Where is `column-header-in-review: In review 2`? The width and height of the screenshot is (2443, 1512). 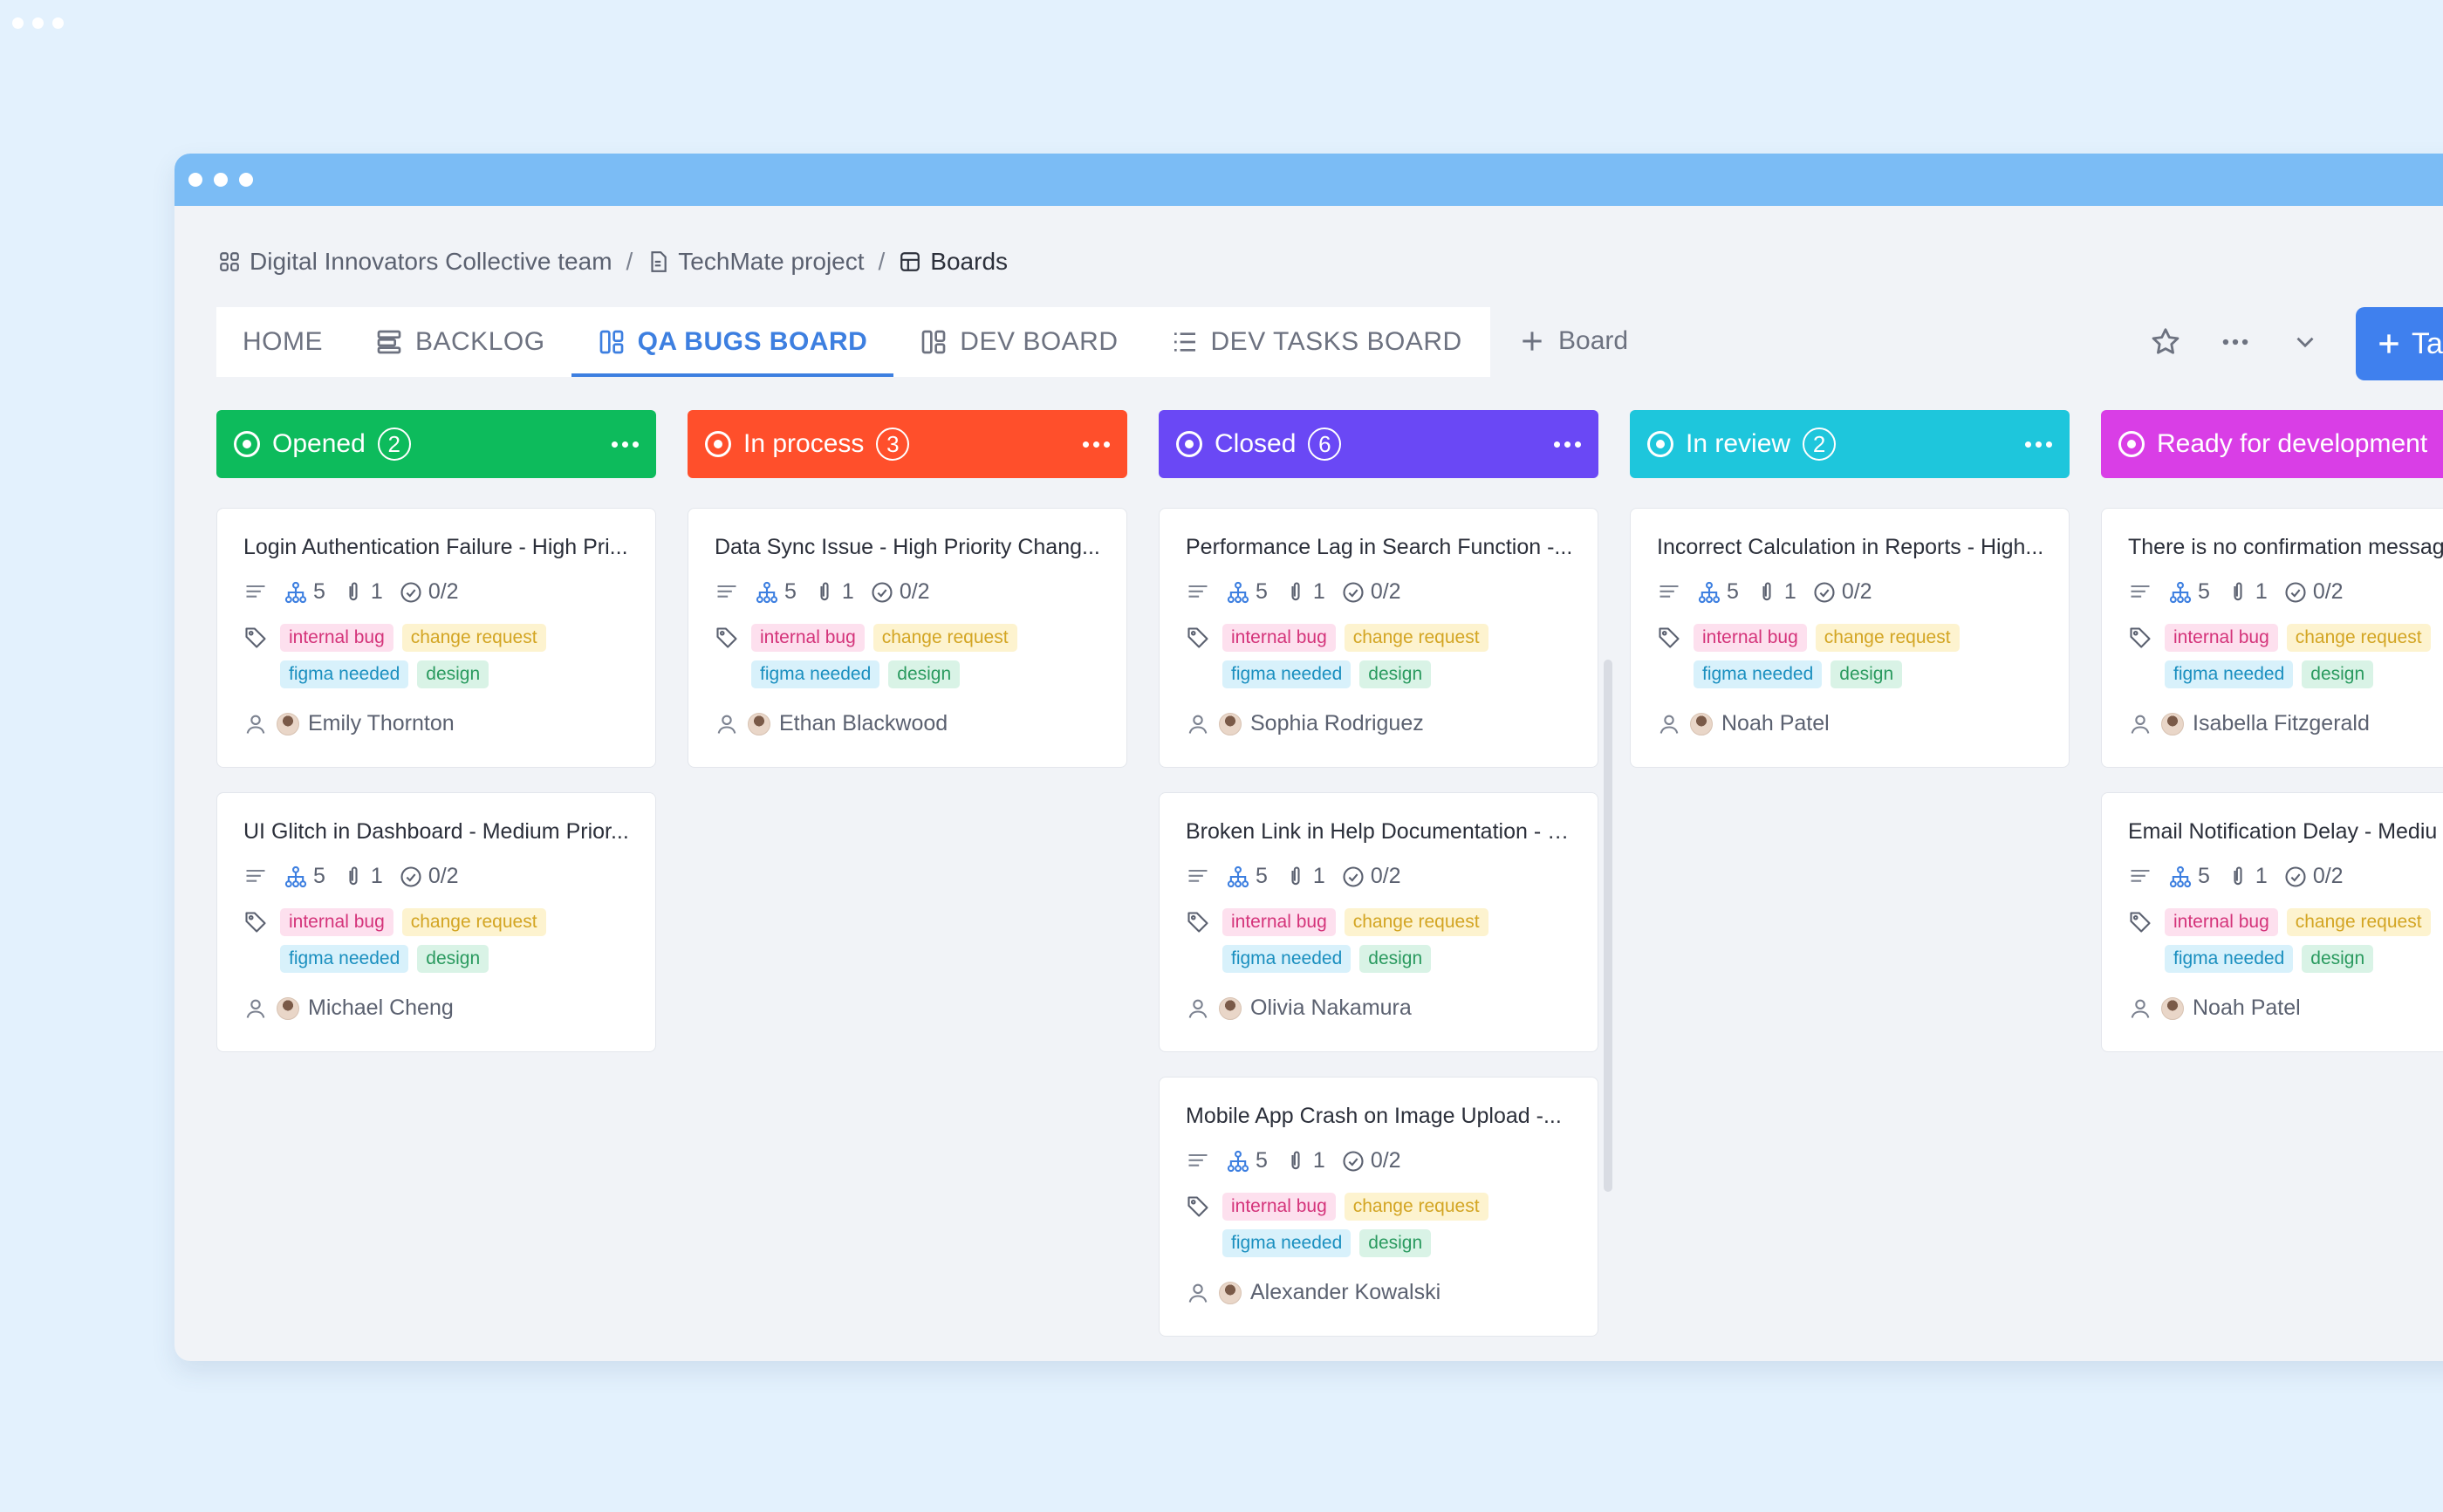 column-header-in-review: In review 2 is located at coordinates (1850, 444).